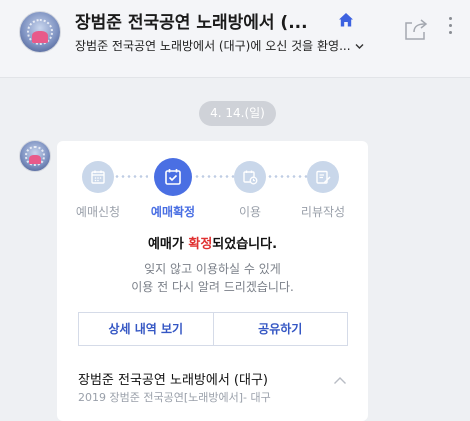 This screenshot has height=421, width=470. I want to click on step-label-review: 리뷰작성, so click(323, 212).